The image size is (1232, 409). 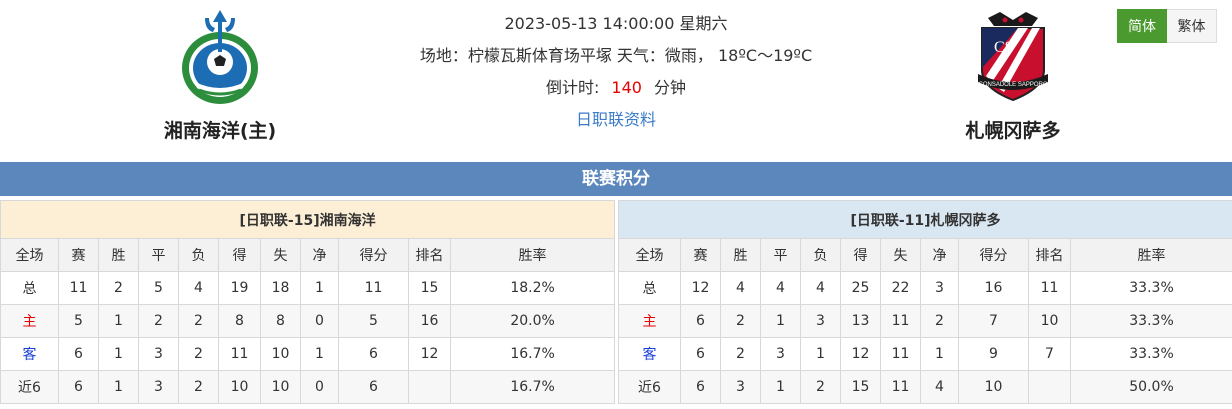 What do you see at coordinates (925, 288) in the screenshot?
I see `table-row: 总 12 4 4 4 25 22 3 16 11 33.3%` at bounding box center [925, 288].